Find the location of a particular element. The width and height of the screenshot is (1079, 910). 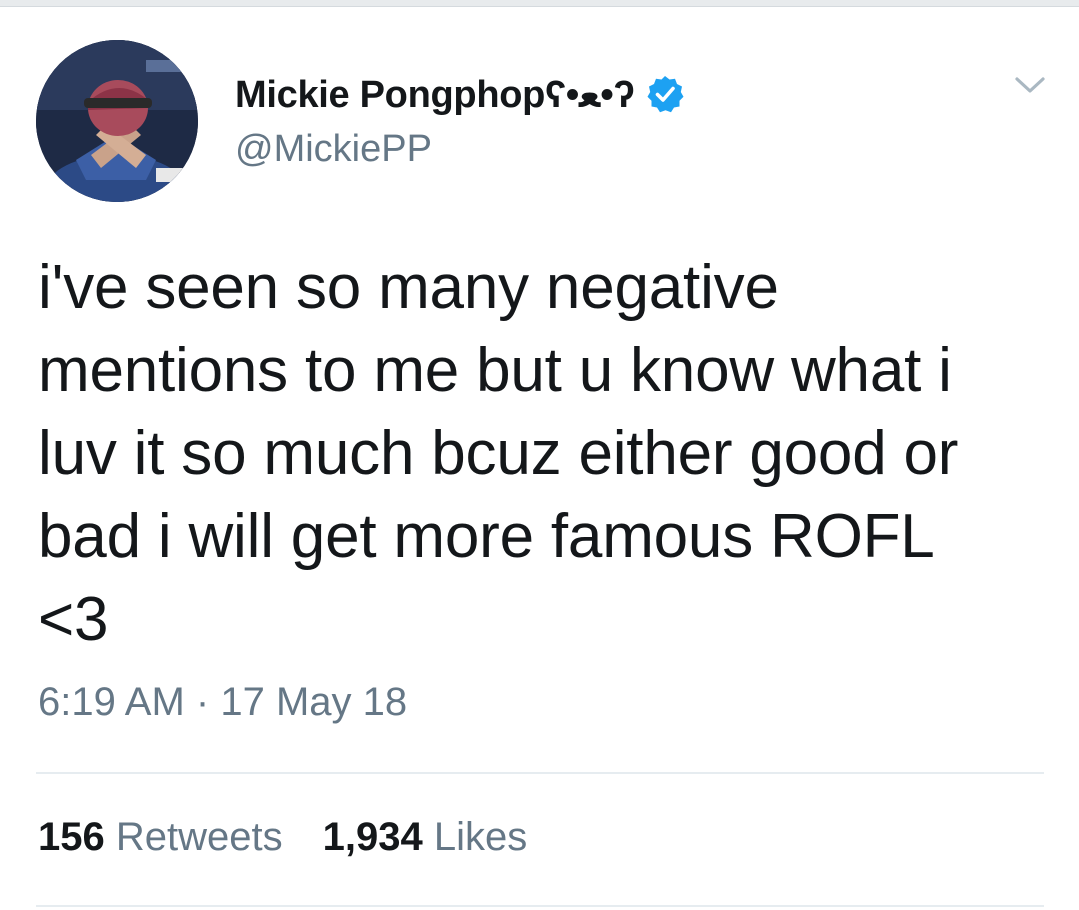

tweet-date: 17 May 18 is located at coordinates (314, 702).